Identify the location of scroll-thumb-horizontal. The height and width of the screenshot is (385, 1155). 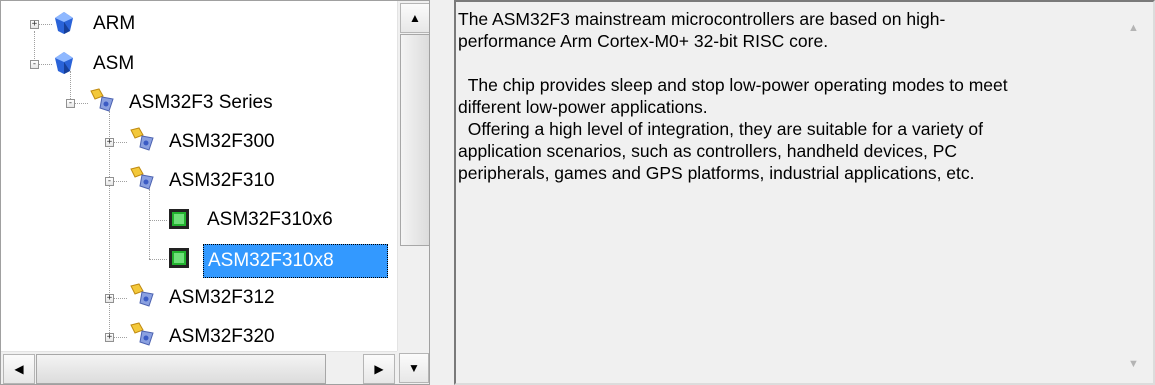
(181, 369).